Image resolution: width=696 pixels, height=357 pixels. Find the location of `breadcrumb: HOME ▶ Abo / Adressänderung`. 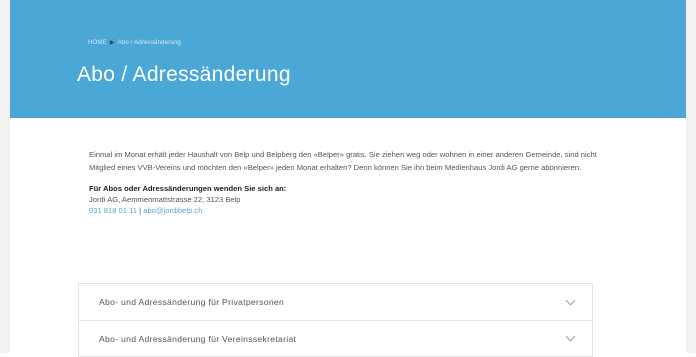

breadcrumb: HOME ▶ Abo / Adressänderung is located at coordinates (135, 43).